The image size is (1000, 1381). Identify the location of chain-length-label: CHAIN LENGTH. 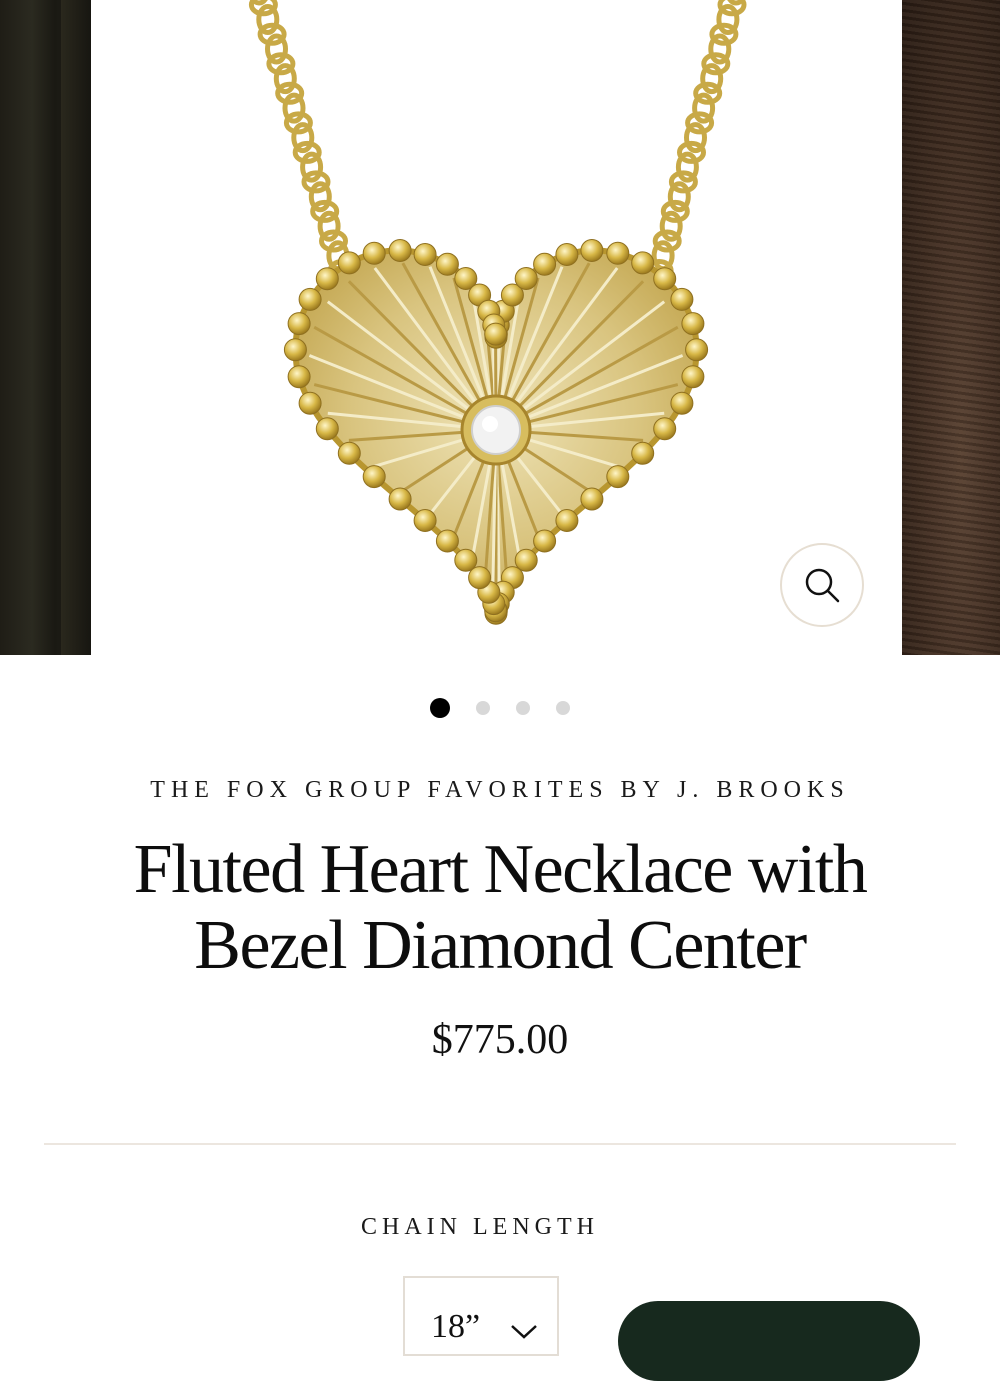
(480, 1227).